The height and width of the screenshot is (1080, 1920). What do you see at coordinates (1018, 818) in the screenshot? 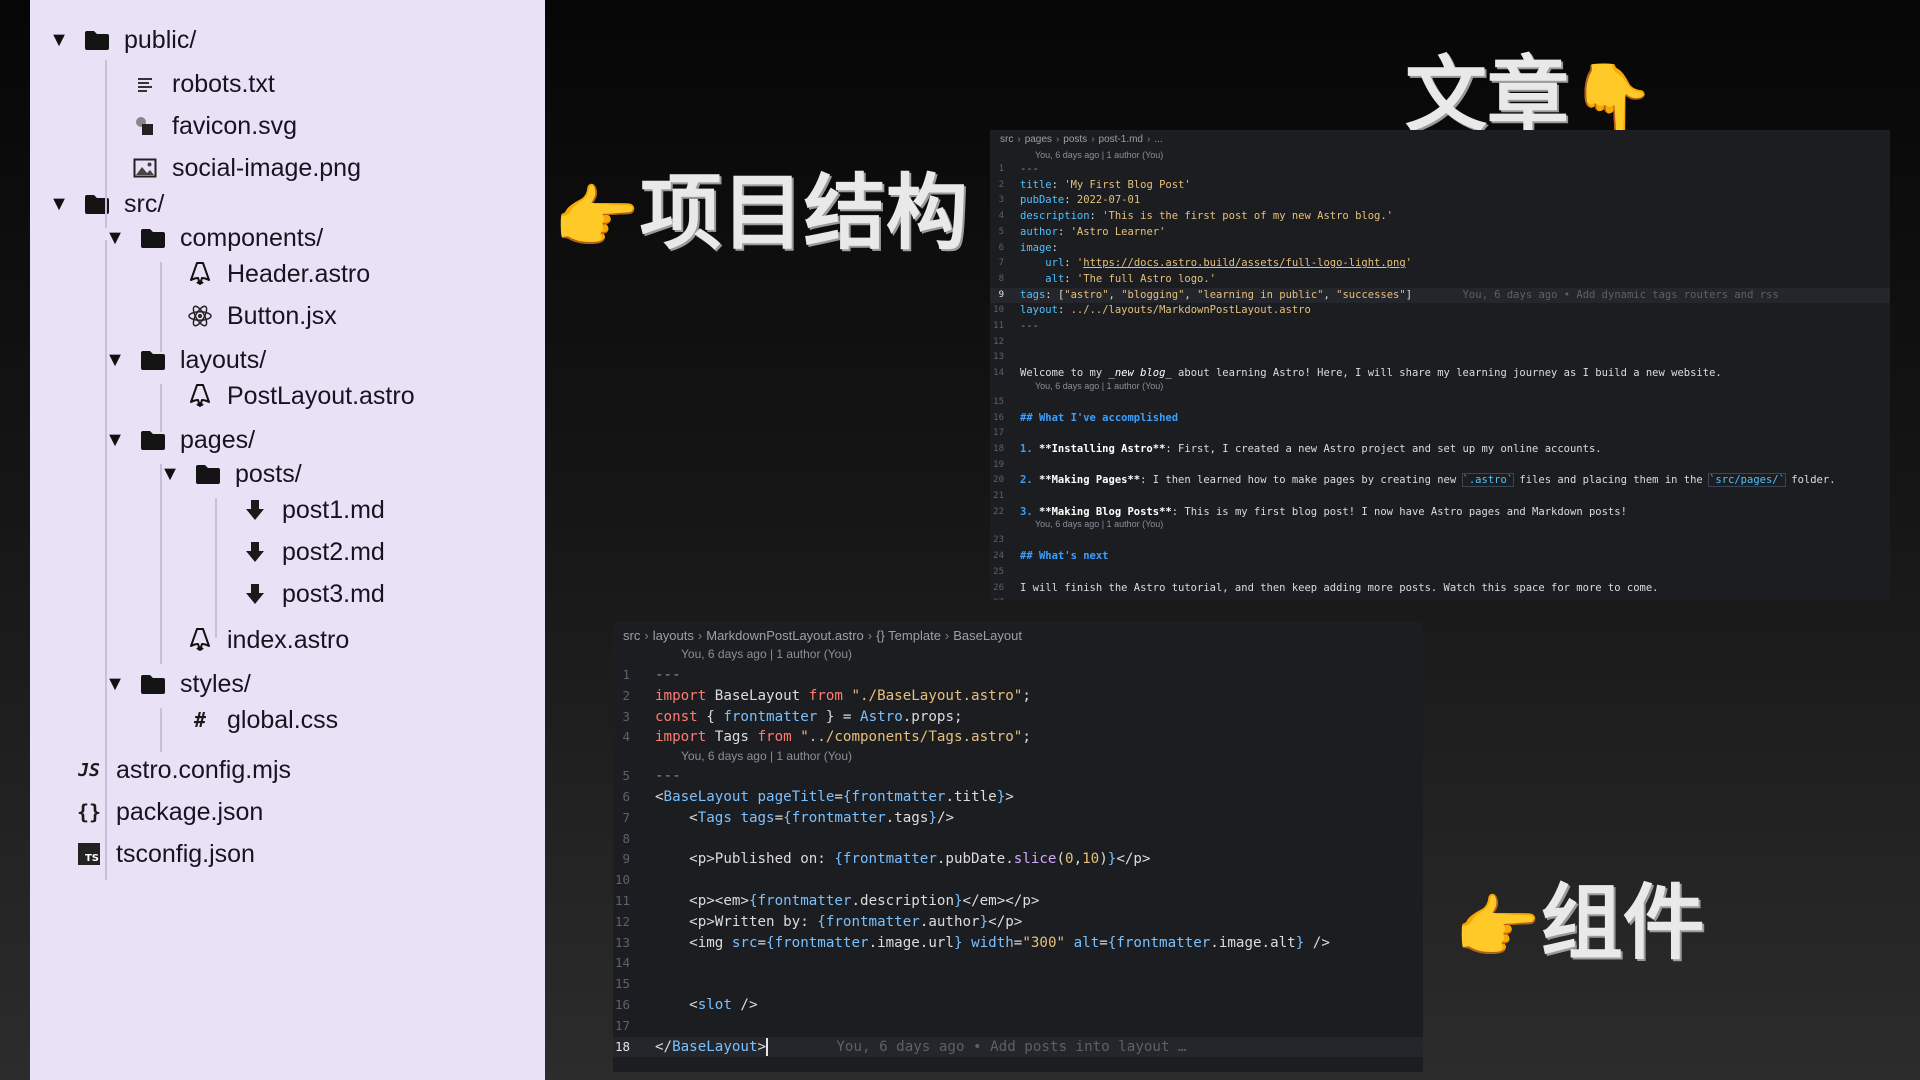
I see `code-line: 7 <Tags tags={frontmatter.tags}/>` at bounding box center [1018, 818].